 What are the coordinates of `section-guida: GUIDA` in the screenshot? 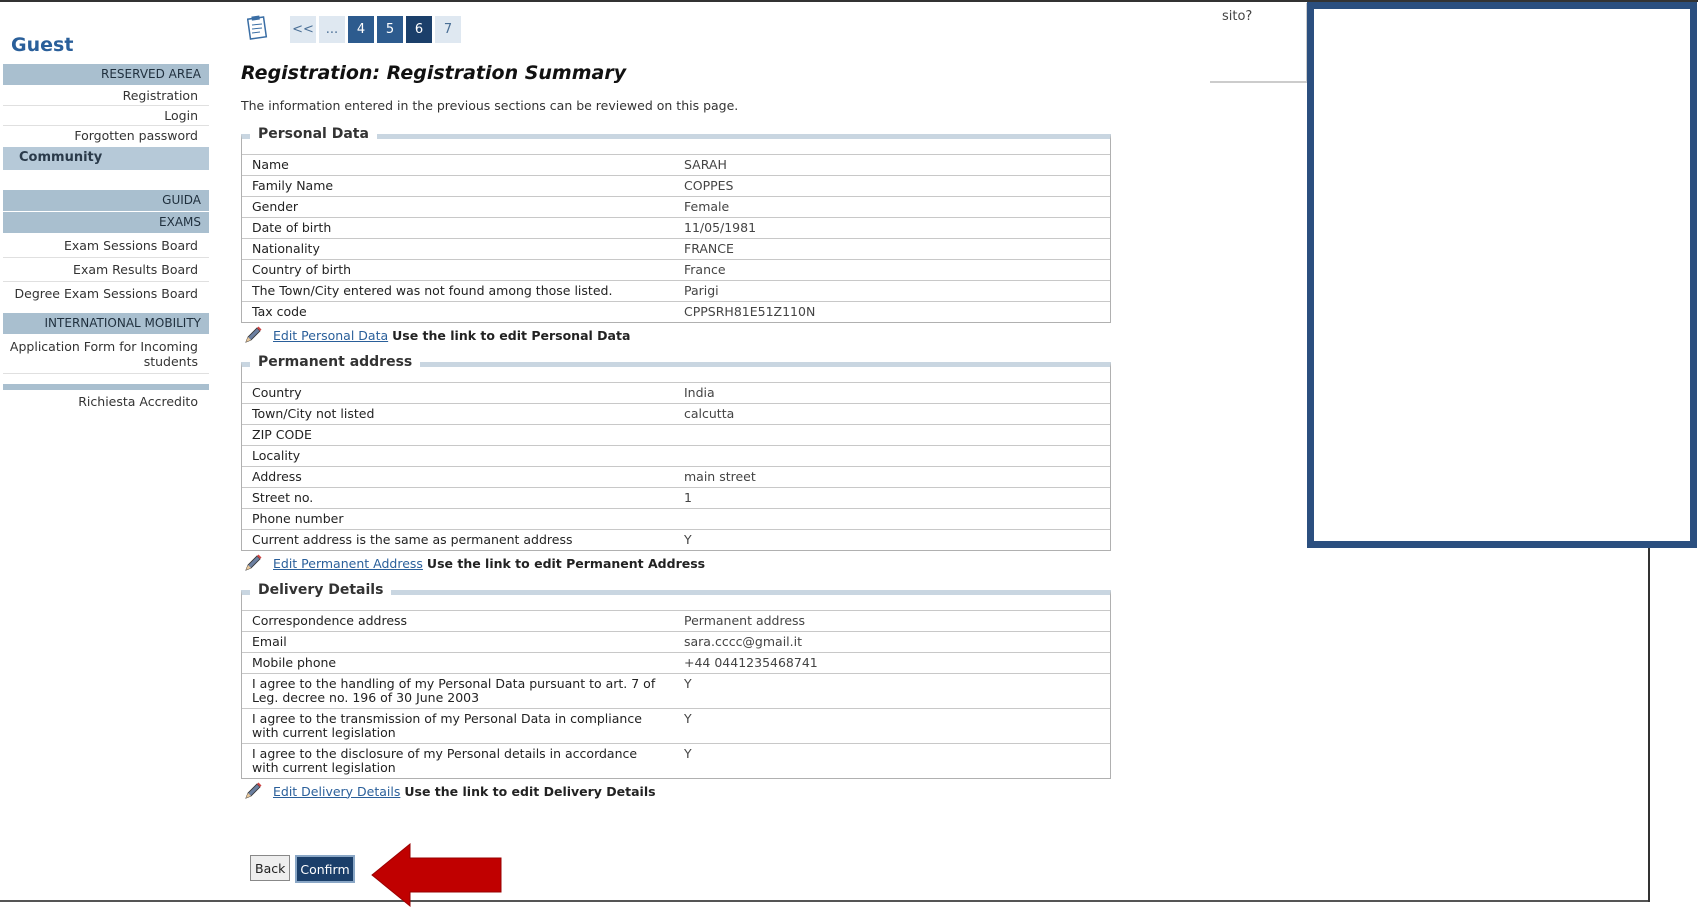 It's located at (106, 201).